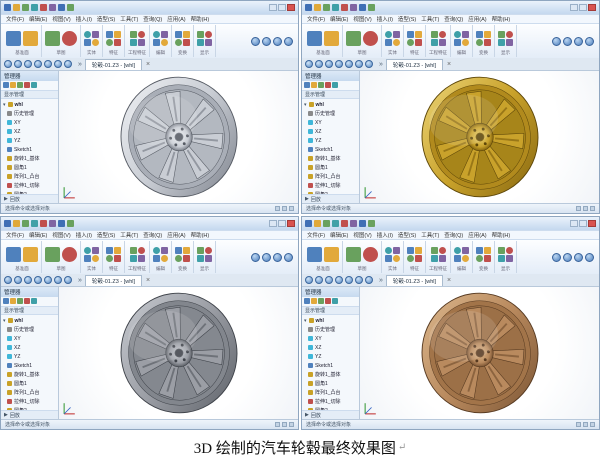  I want to click on redo-icon, so click(353, 7).